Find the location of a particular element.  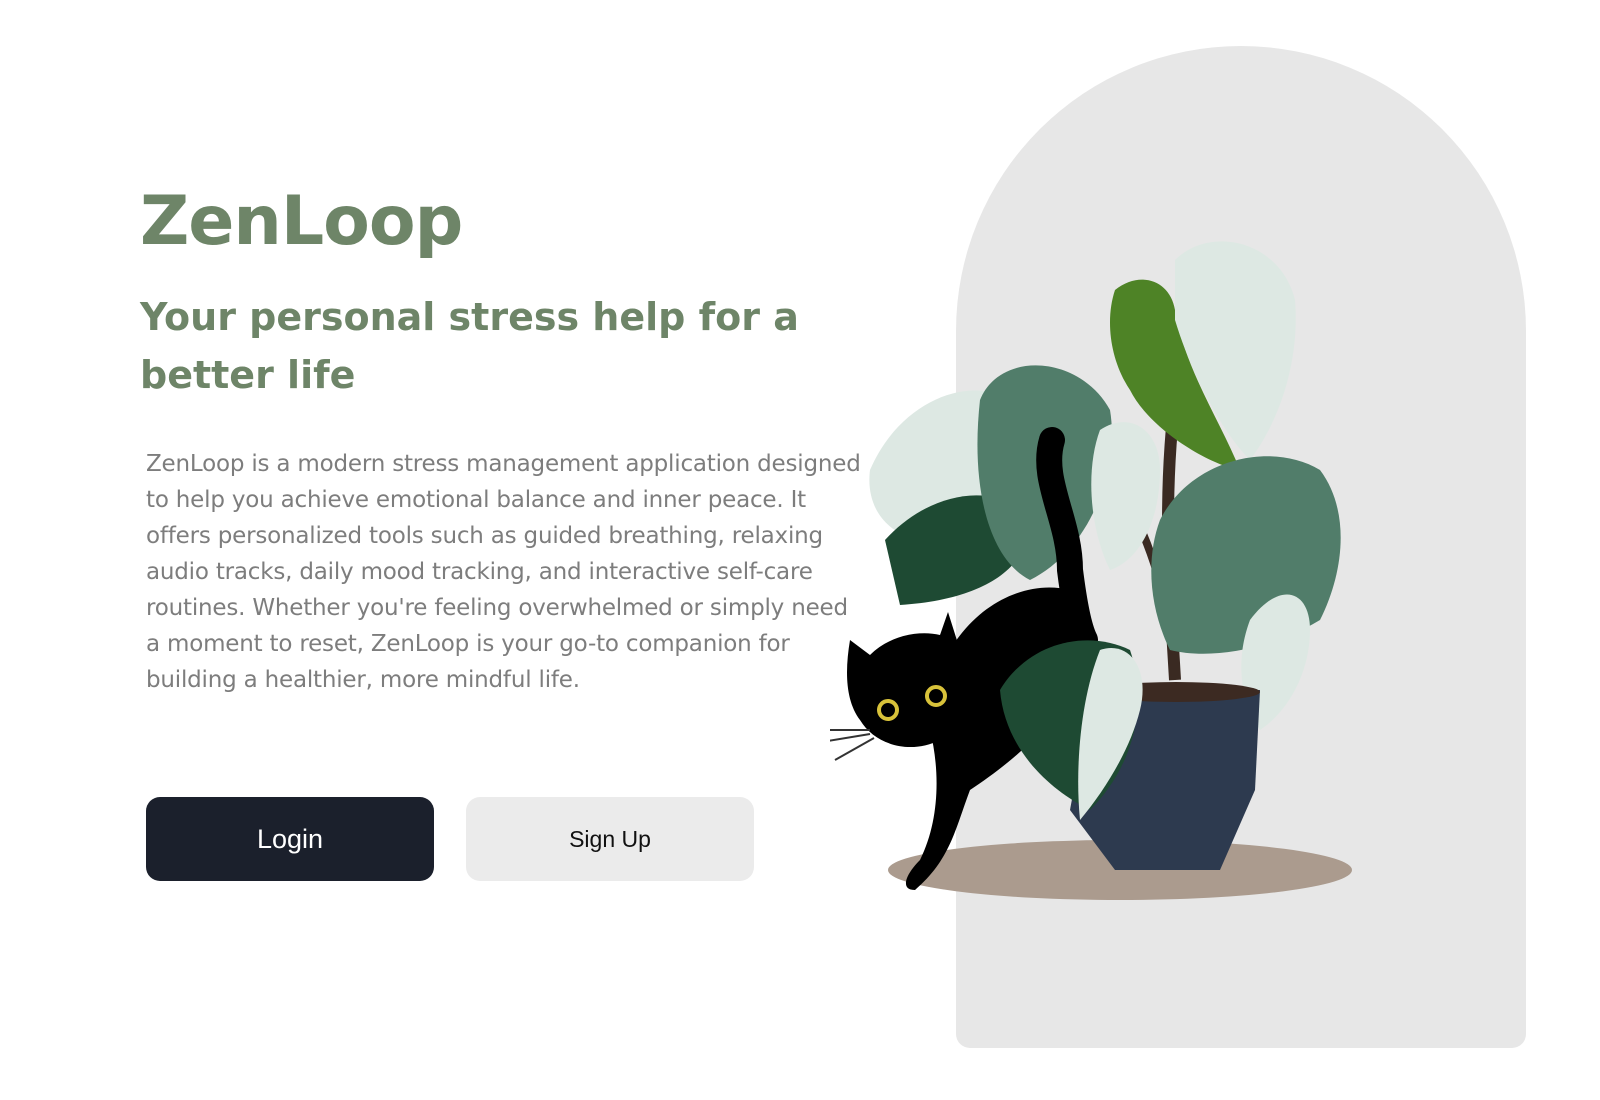

signup-button: Sign Up is located at coordinates (610, 839).